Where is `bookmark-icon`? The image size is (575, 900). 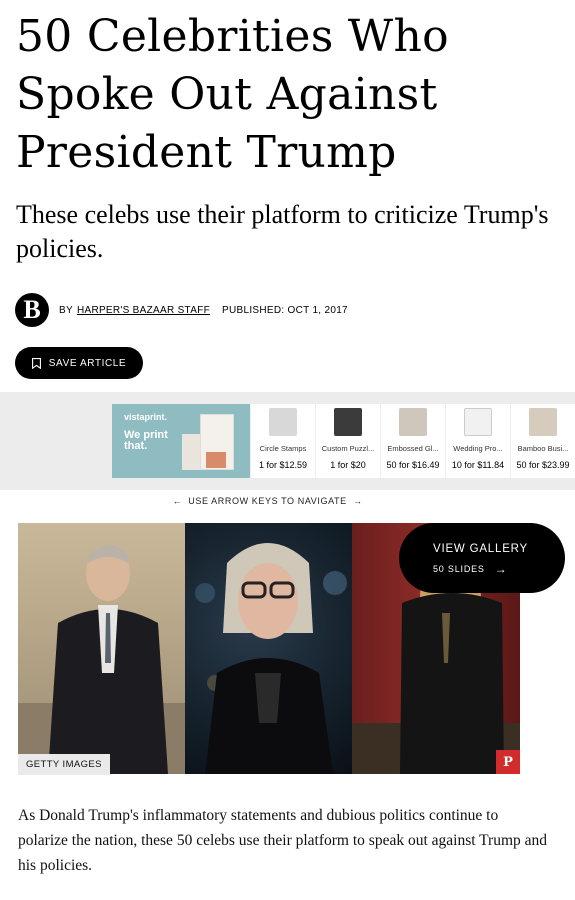 bookmark-icon is located at coordinates (36, 363).